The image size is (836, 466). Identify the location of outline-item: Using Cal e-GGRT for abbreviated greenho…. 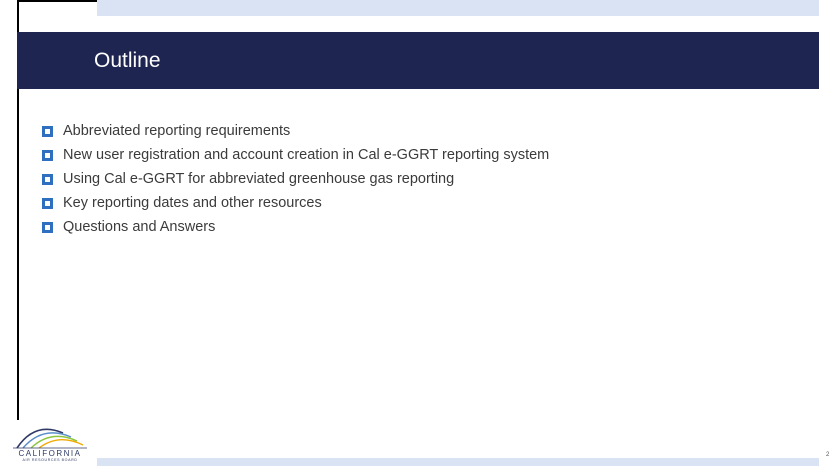
(295, 179).